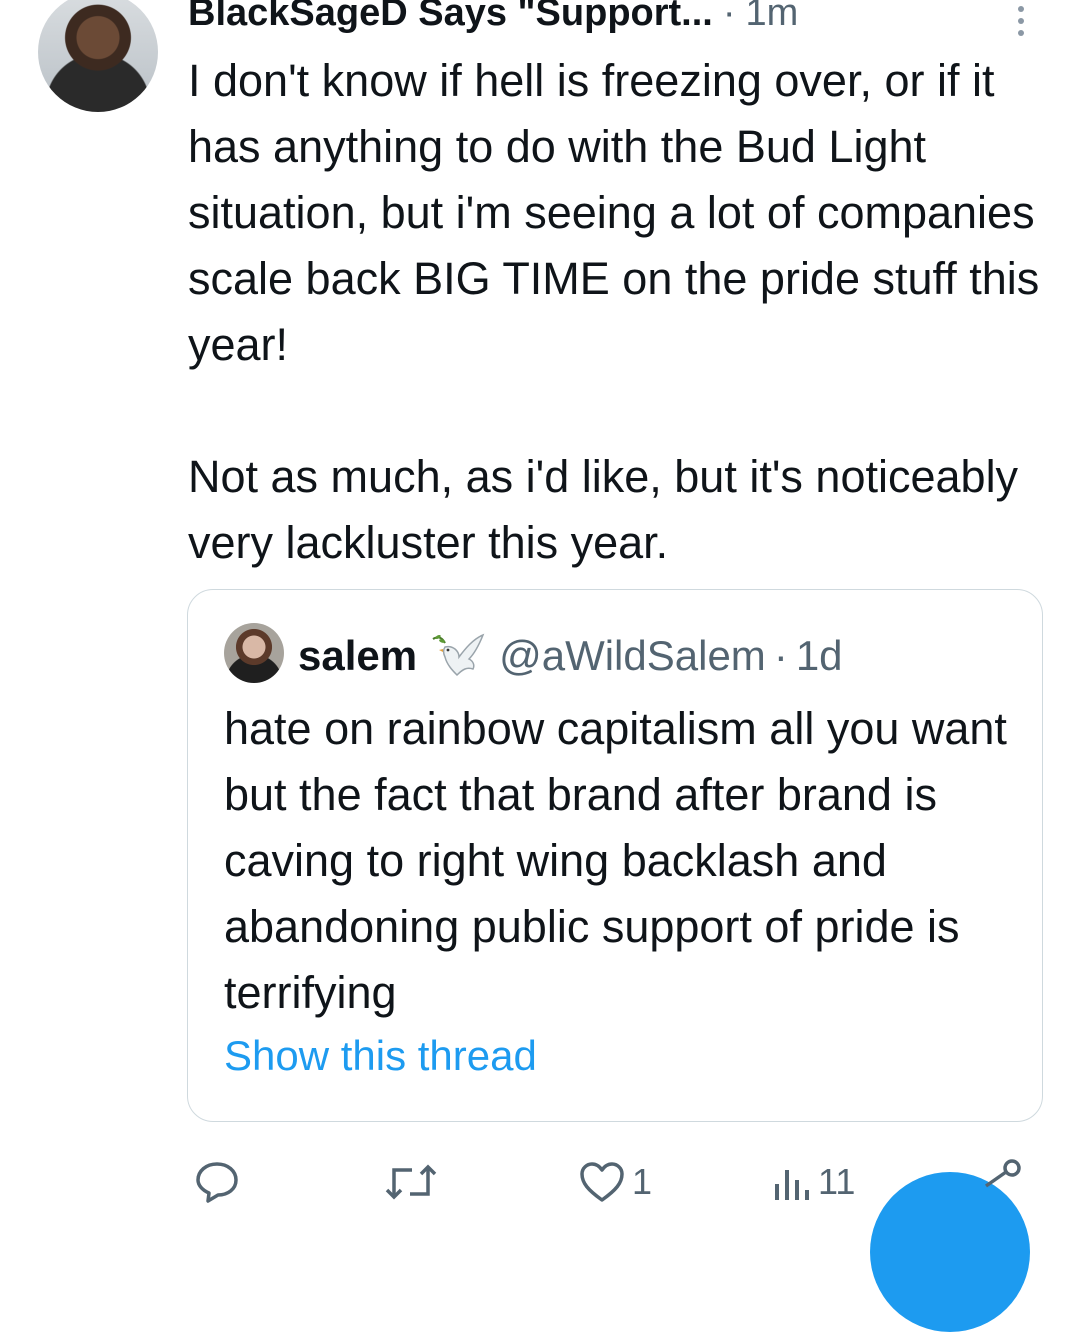 The width and height of the screenshot is (1080, 1332). I want to click on quoted-avatar, so click(254, 653).